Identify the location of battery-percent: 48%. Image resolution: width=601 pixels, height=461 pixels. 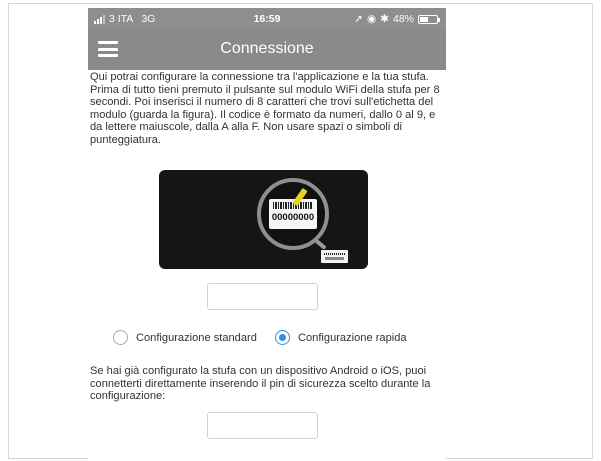
(403, 19).